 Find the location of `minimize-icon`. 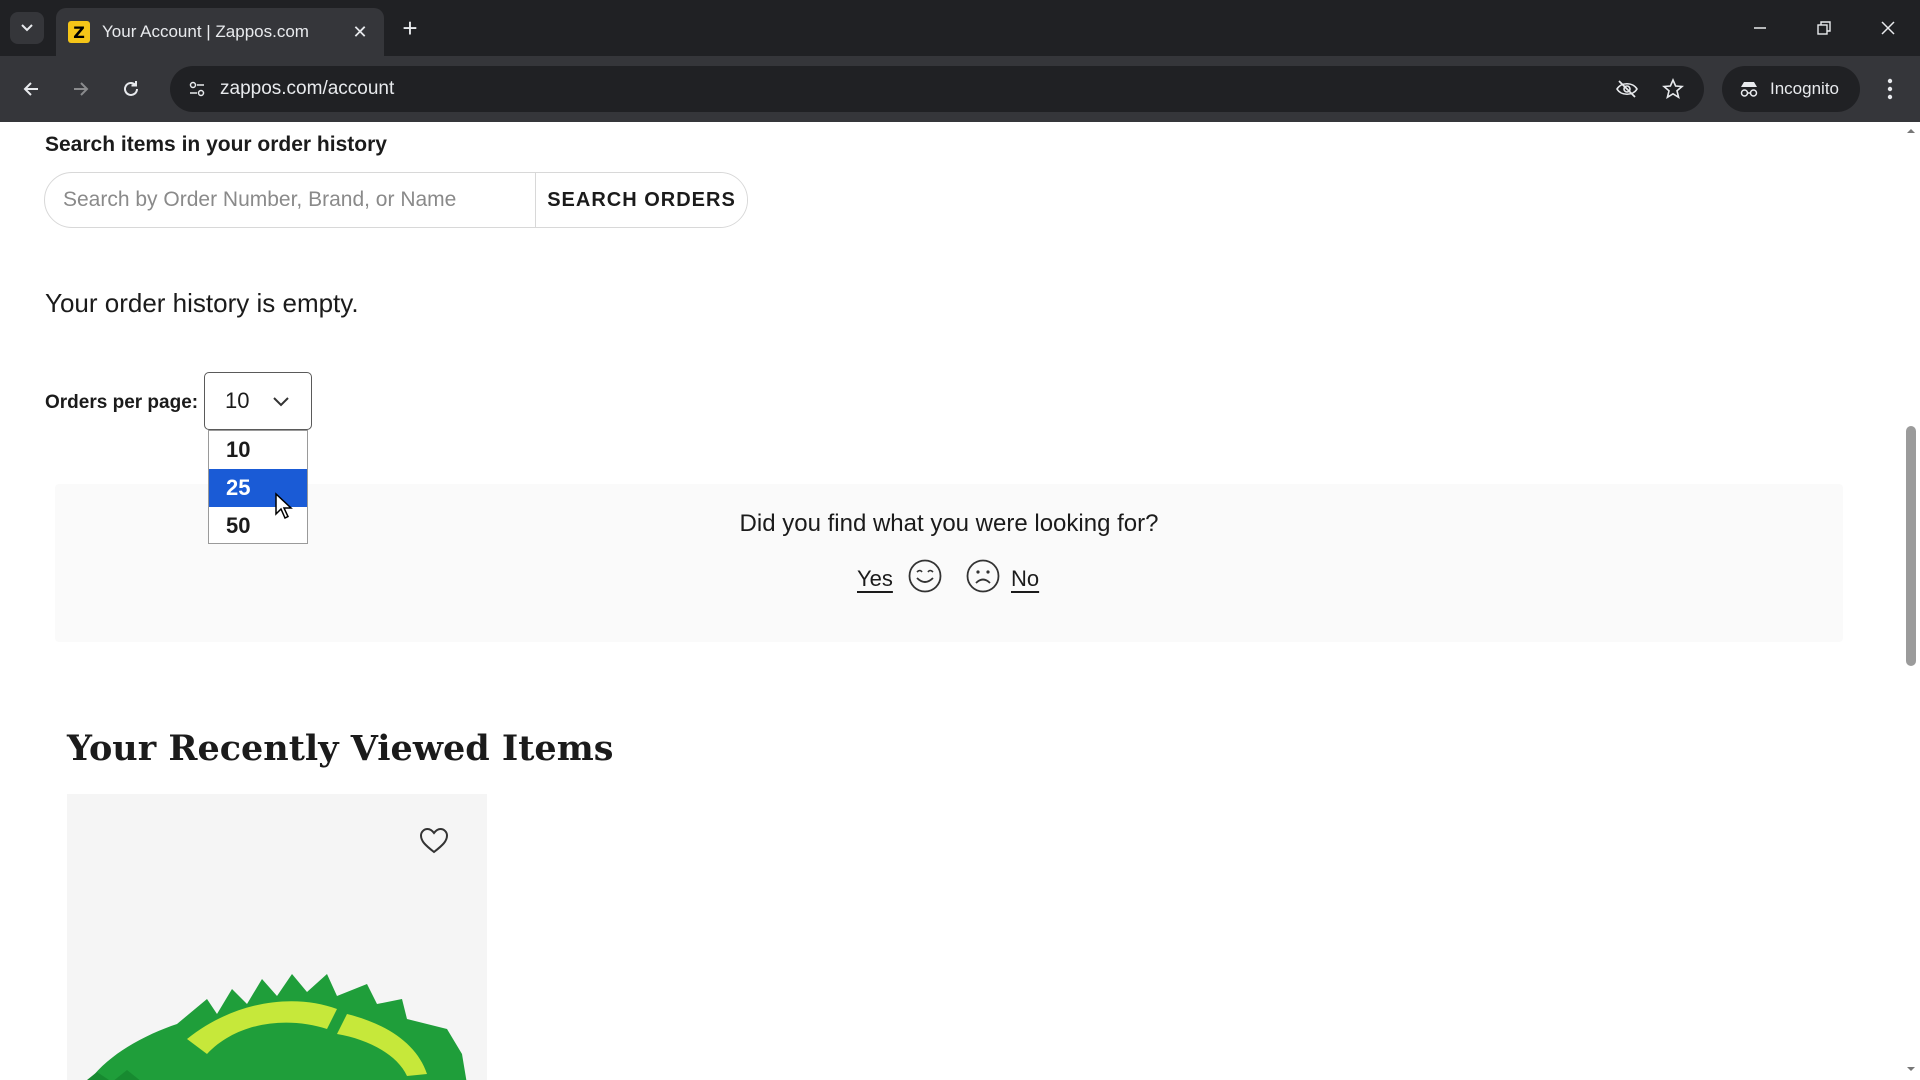

minimize-icon is located at coordinates (1760, 28).